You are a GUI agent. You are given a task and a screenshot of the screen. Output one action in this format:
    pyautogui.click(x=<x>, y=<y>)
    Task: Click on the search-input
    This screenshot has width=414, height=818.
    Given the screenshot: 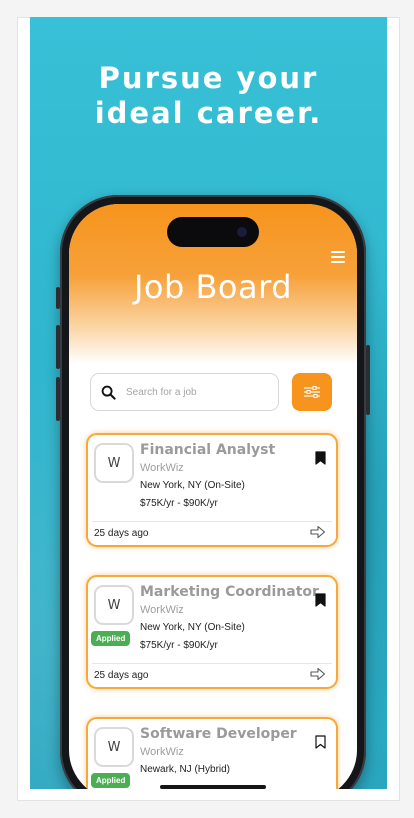 What is the action you would take?
    pyautogui.click(x=196, y=392)
    